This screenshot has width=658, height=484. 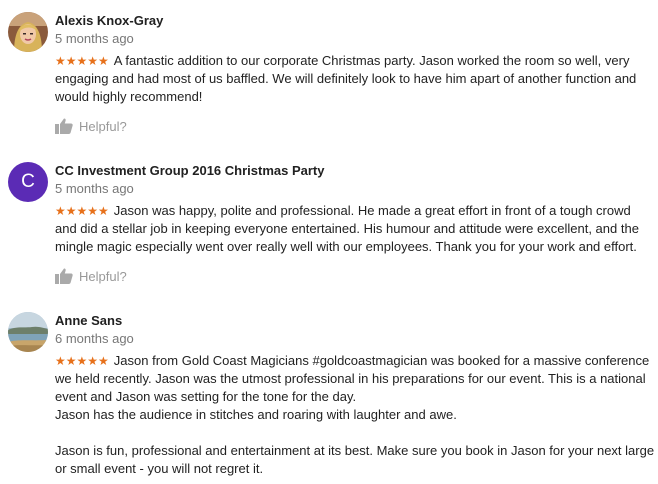 What do you see at coordinates (94, 338) in the screenshot?
I see `review-date: 6 months ago` at bounding box center [94, 338].